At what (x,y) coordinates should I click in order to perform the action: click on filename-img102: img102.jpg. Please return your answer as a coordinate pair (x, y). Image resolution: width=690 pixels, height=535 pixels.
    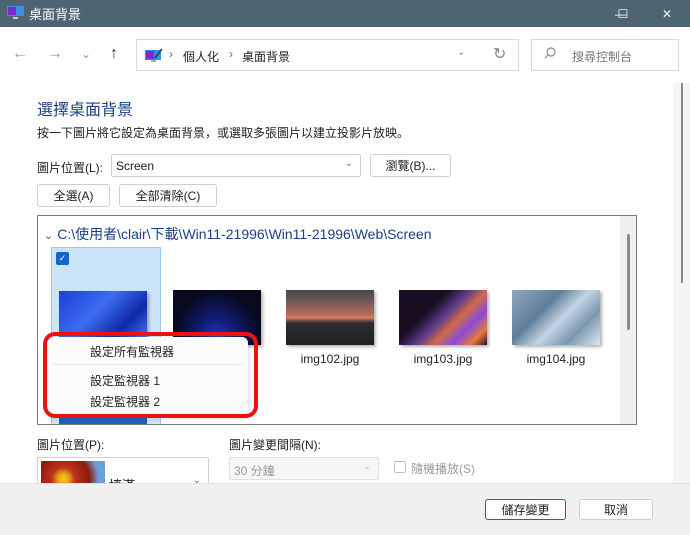
    Looking at the image, I should click on (330, 359).